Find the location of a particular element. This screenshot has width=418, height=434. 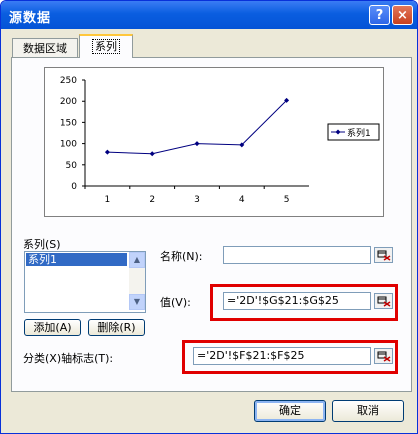

tab-data-range: 数据区域 is located at coordinates (45, 48).